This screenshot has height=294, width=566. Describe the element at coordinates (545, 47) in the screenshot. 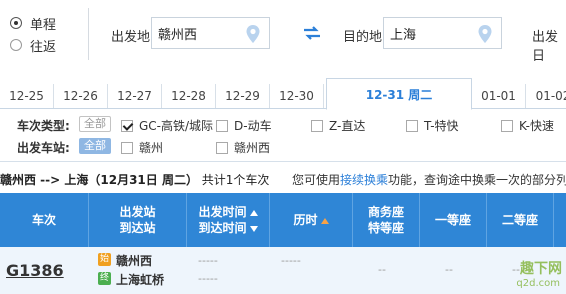

I see `date-label: 出发日` at that location.